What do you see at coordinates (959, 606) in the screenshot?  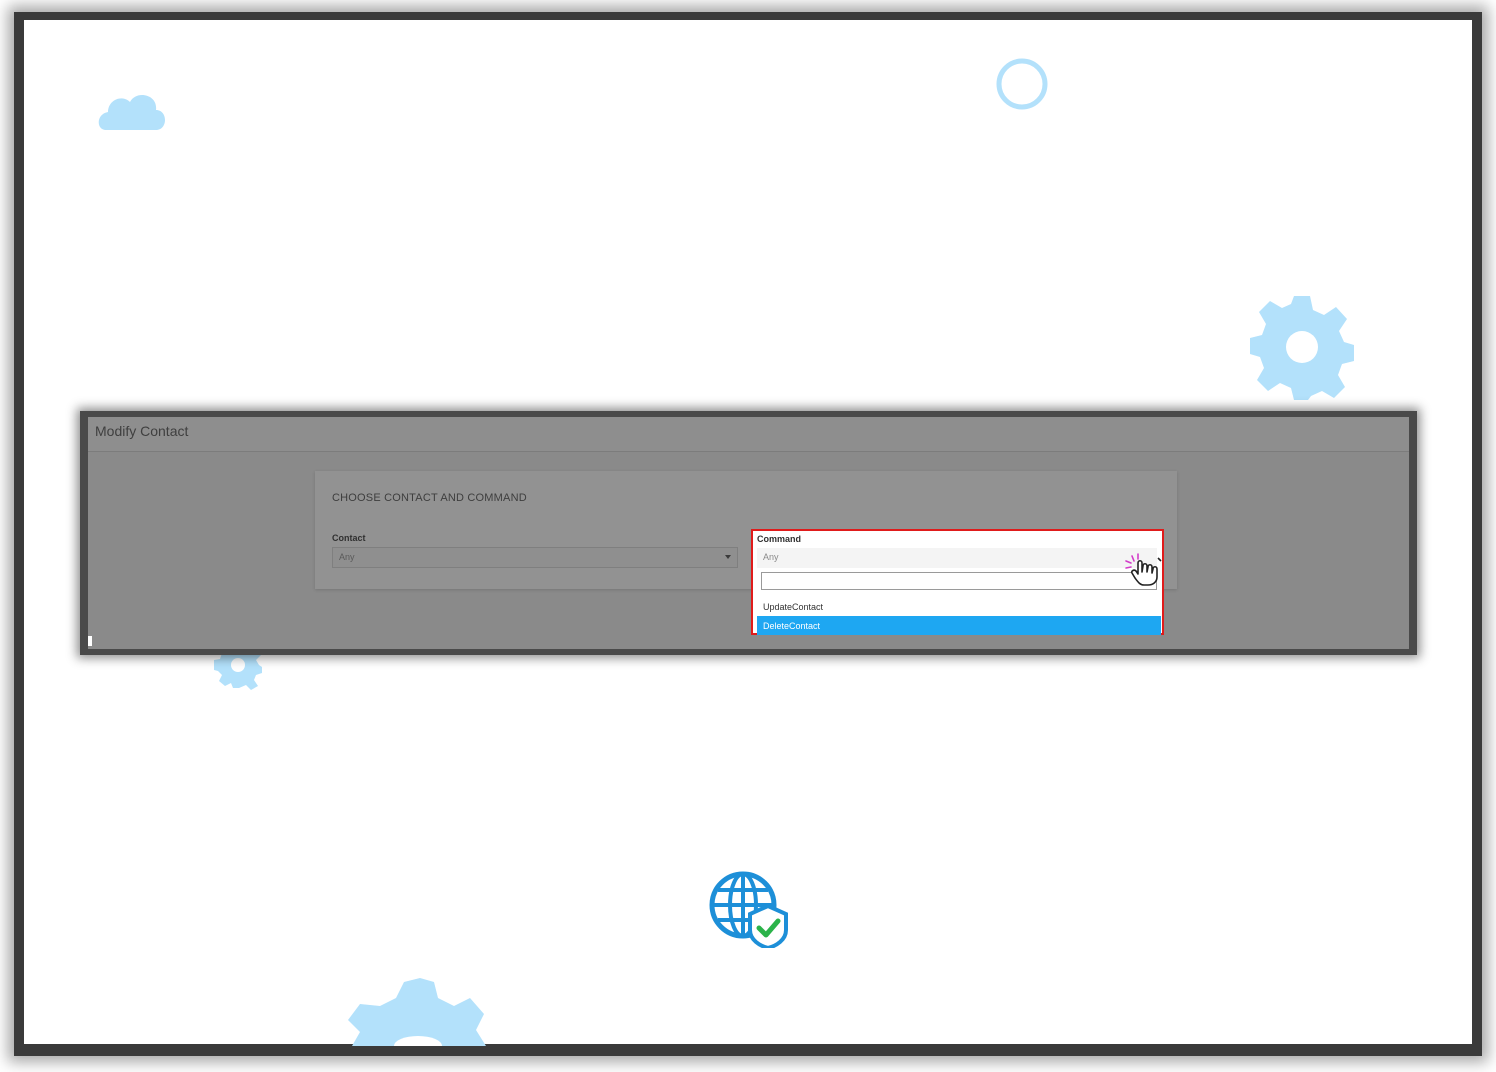 I see `option-update-contact: UpdateContact` at bounding box center [959, 606].